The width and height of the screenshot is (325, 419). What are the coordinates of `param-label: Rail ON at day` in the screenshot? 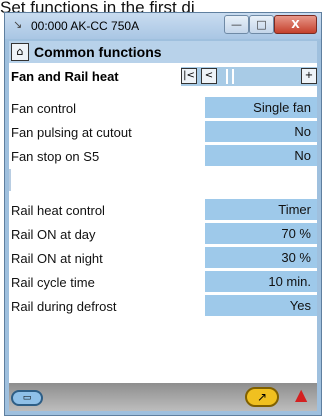 It's located at (53, 234).